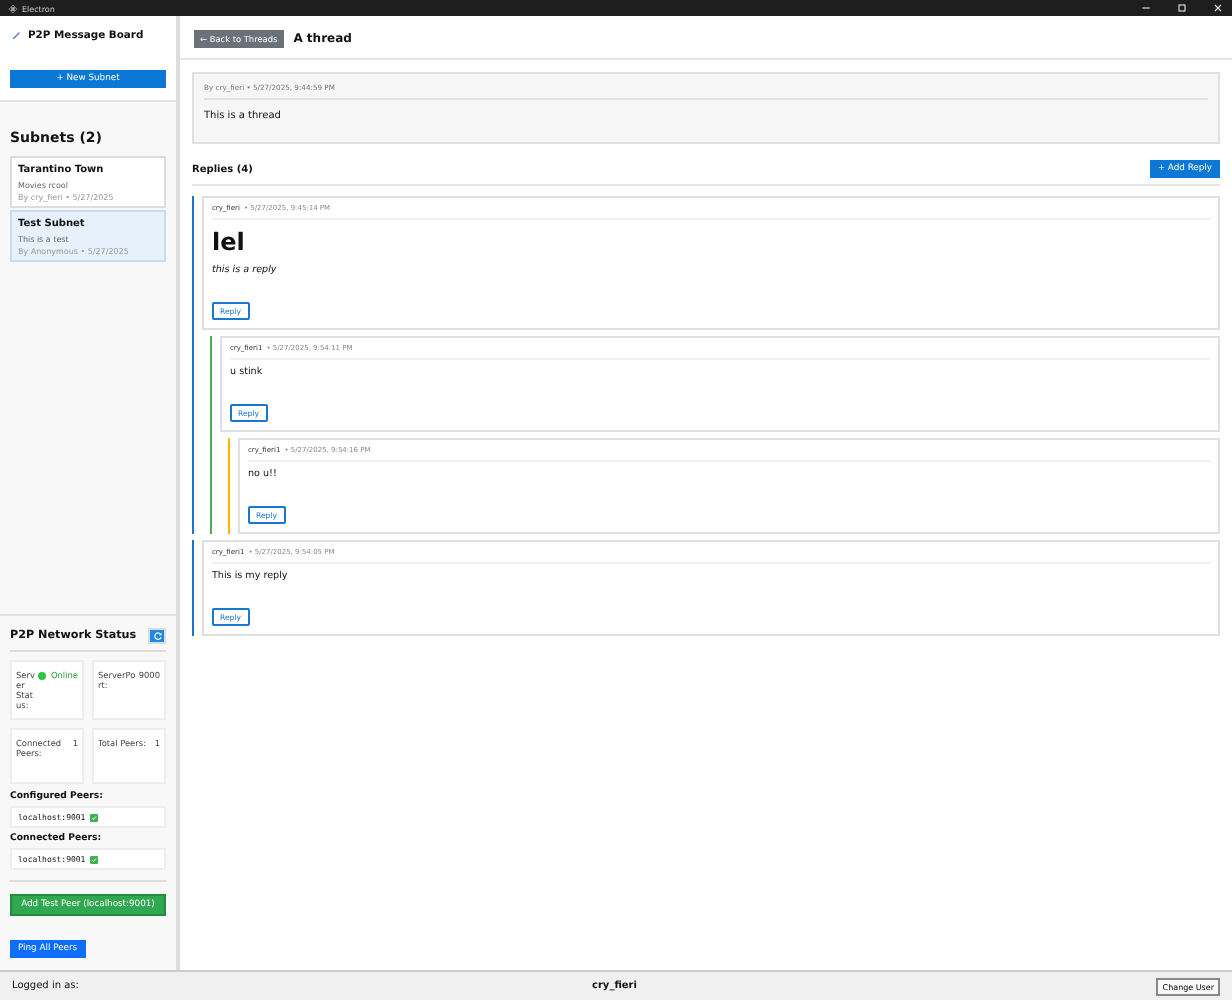 The width and height of the screenshot is (1232, 1000). Describe the element at coordinates (1182, 8) in the screenshot. I see `maximize-icon` at that location.